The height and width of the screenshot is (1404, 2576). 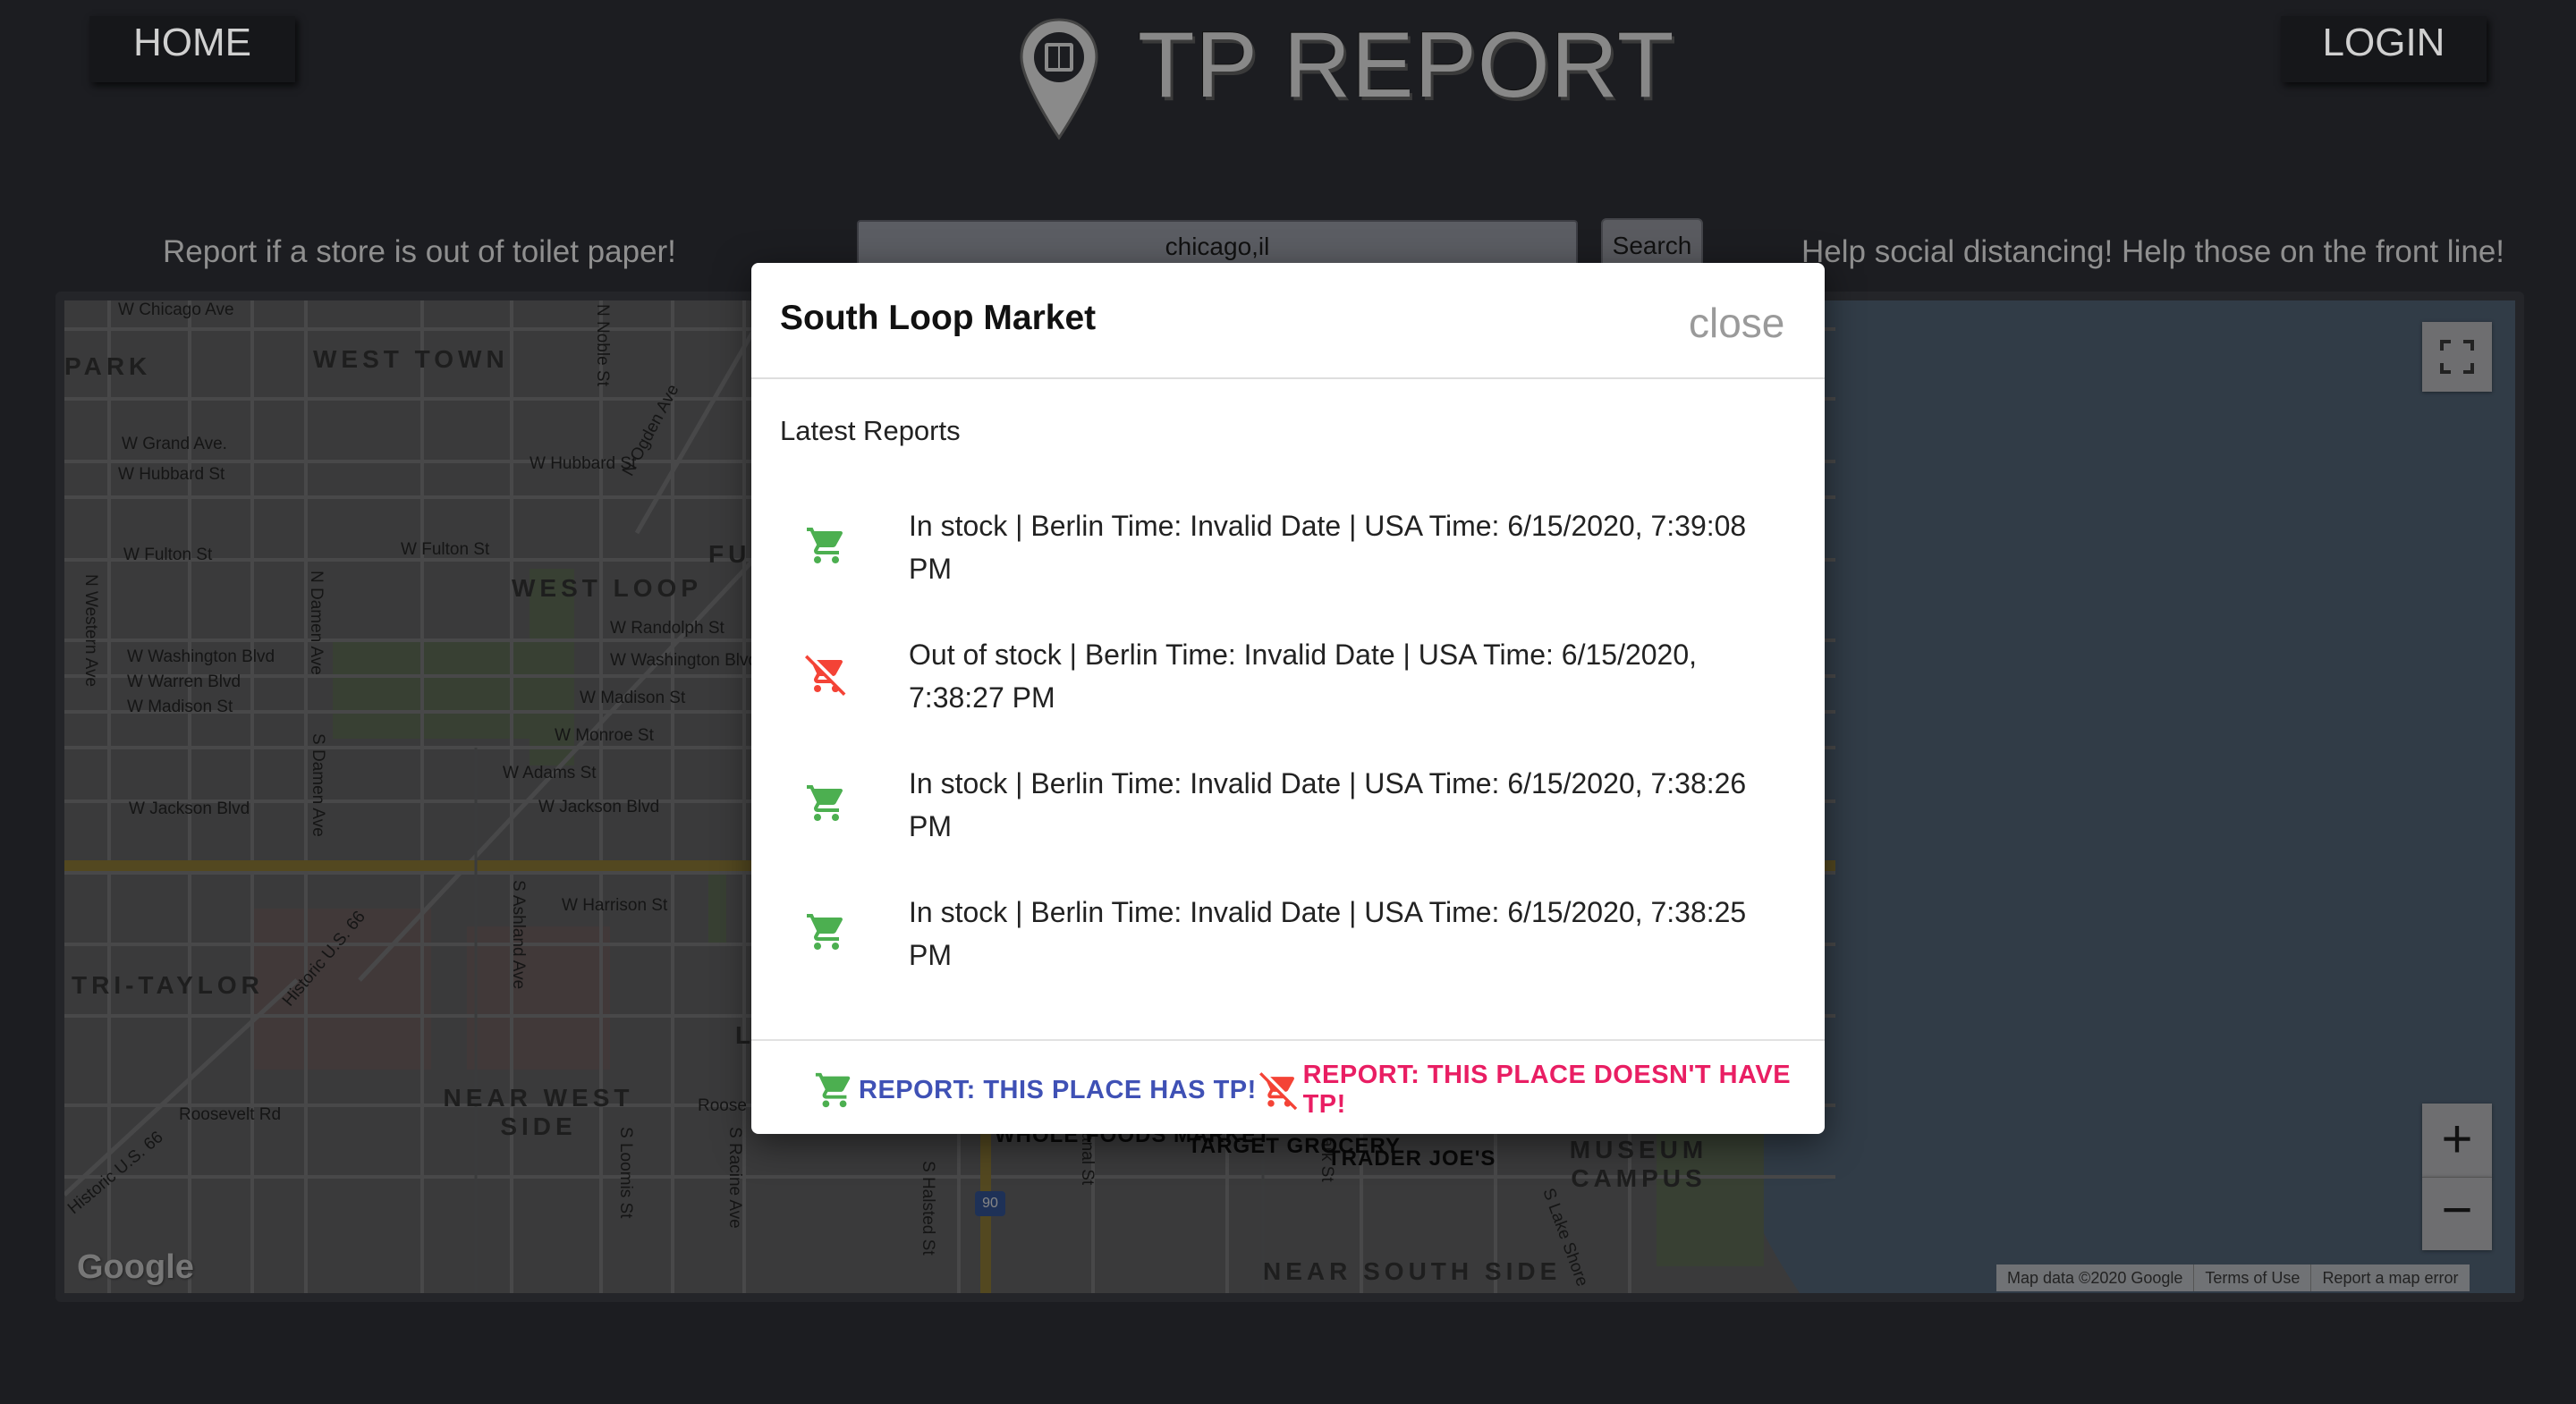 What do you see at coordinates (1736, 323) in the screenshot?
I see `close-button: close` at bounding box center [1736, 323].